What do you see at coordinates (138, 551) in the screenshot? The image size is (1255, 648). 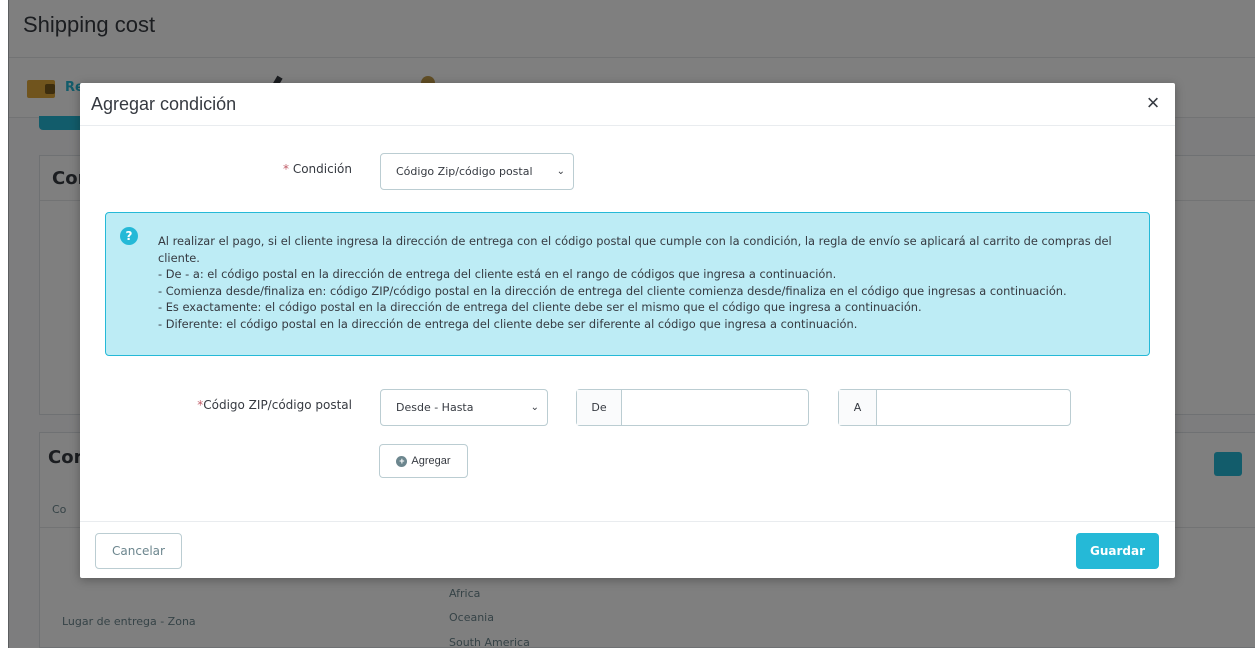 I see `cancel-button: Cancelar` at bounding box center [138, 551].